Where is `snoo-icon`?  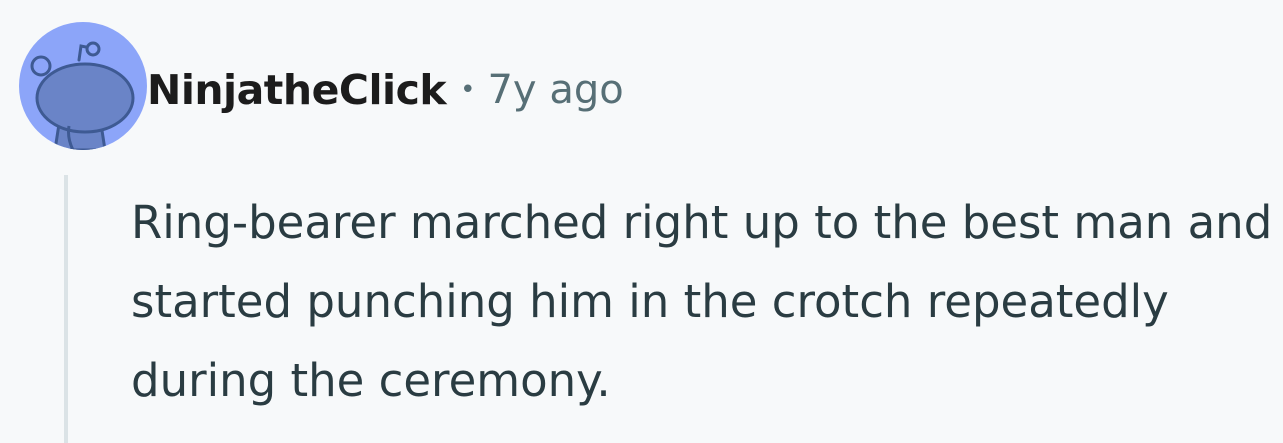
snoo-icon is located at coordinates (83, 86).